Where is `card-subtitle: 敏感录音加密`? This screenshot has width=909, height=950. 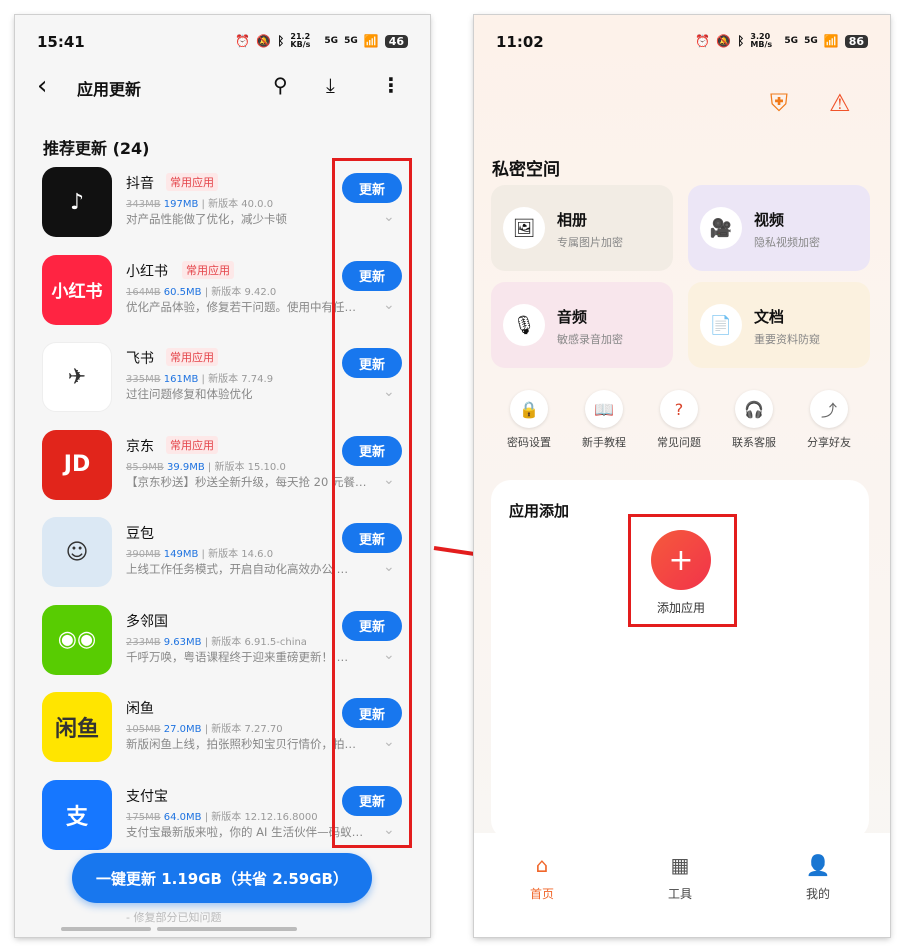 card-subtitle: 敏感录音加密 is located at coordinates (590, 339).